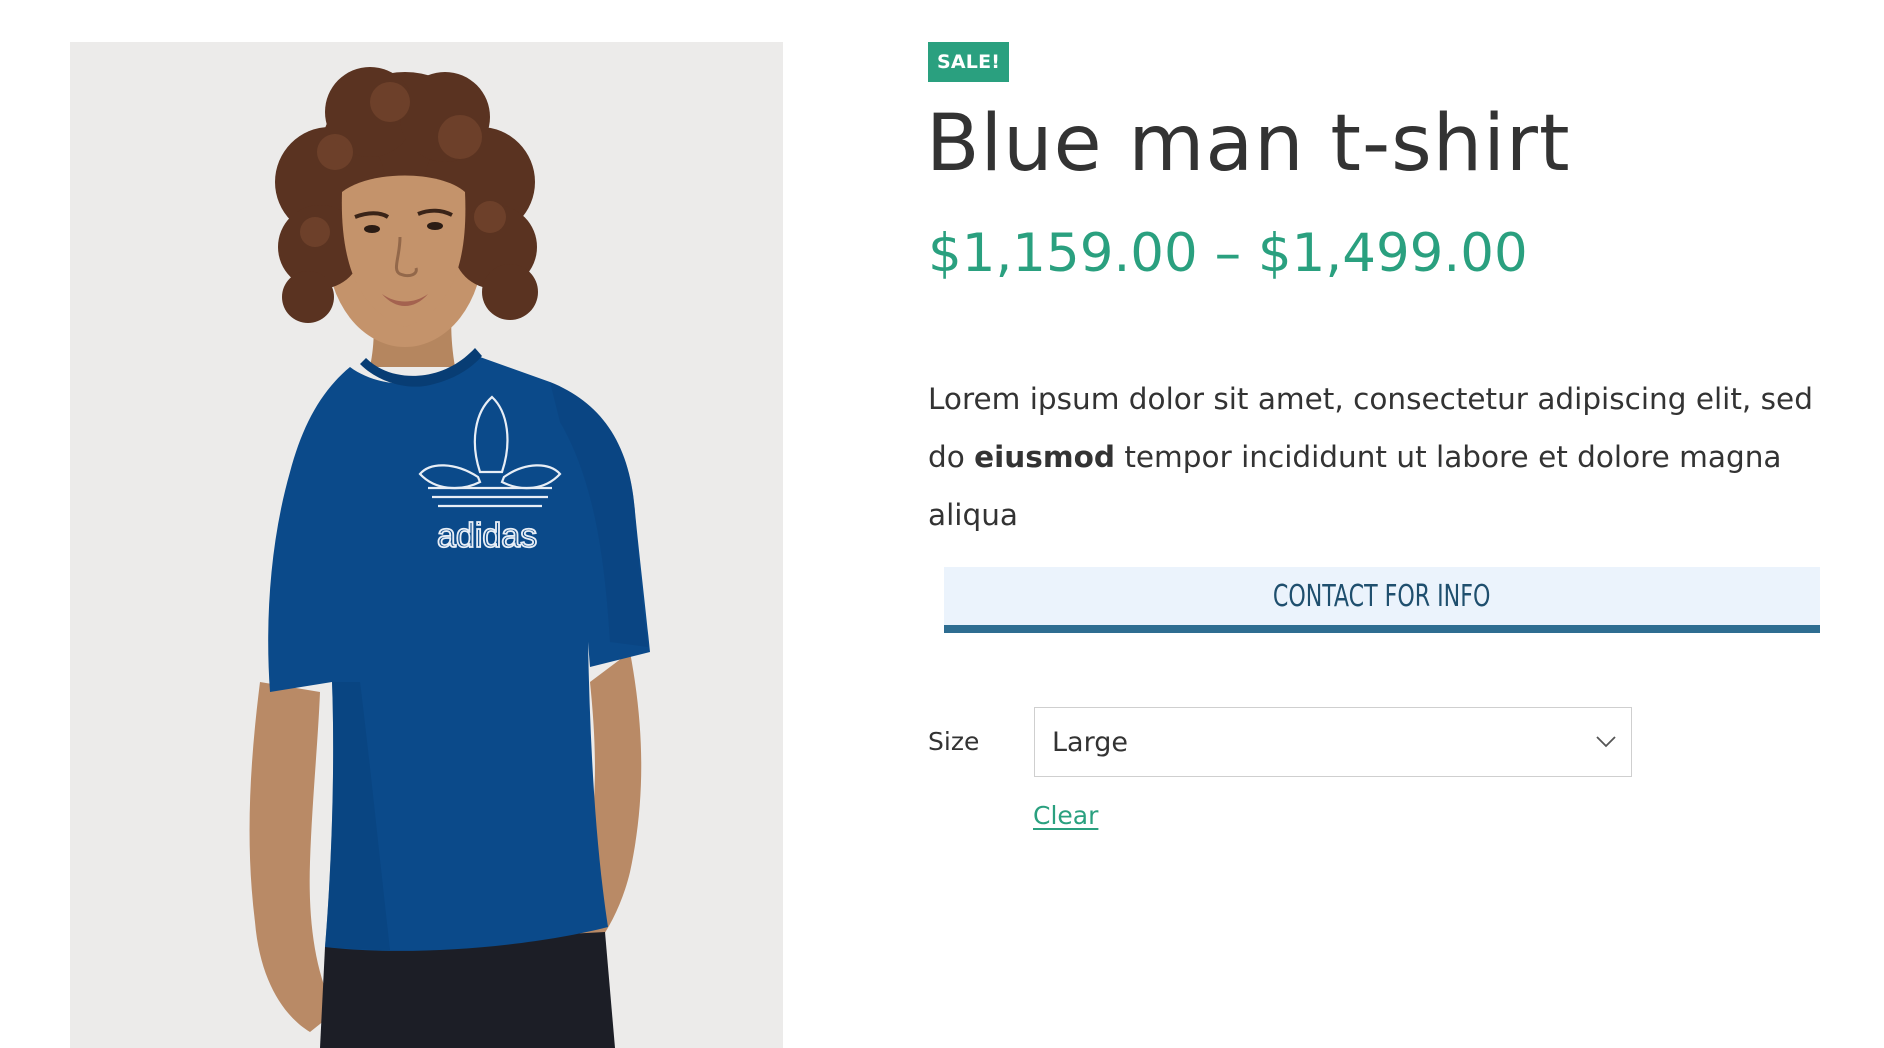 The height and width of the screenshot is (1048, 1884). What do you see at coordinates (1065, 815) in the screenshot?
I see `clear-selection-link: Clear` at bounding box center [1065, 815].